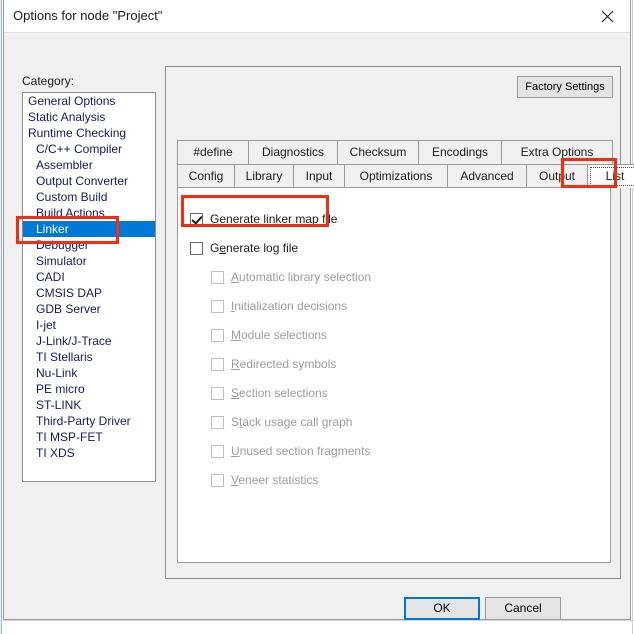 The height and width of the screenshot is (634, 634). I want to click on tab-label: Checksum, so click(378, 152).